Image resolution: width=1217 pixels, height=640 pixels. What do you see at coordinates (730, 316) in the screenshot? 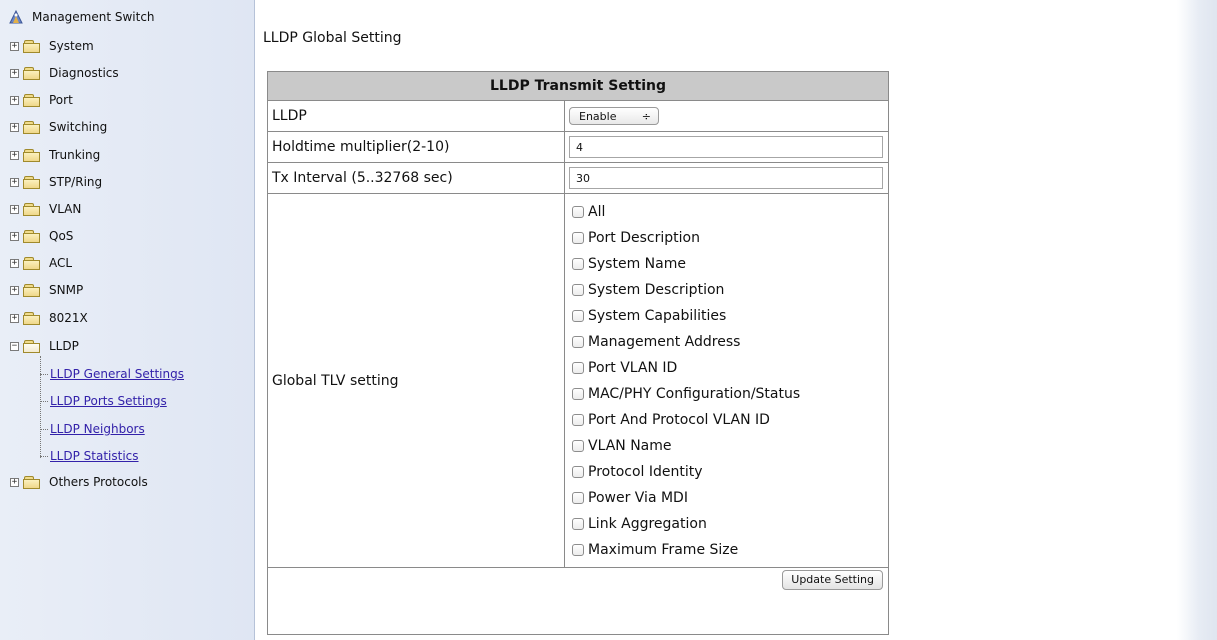
I see `tlv-option-system-capabilities: System Capabilities` at bounding box center [730, 316].